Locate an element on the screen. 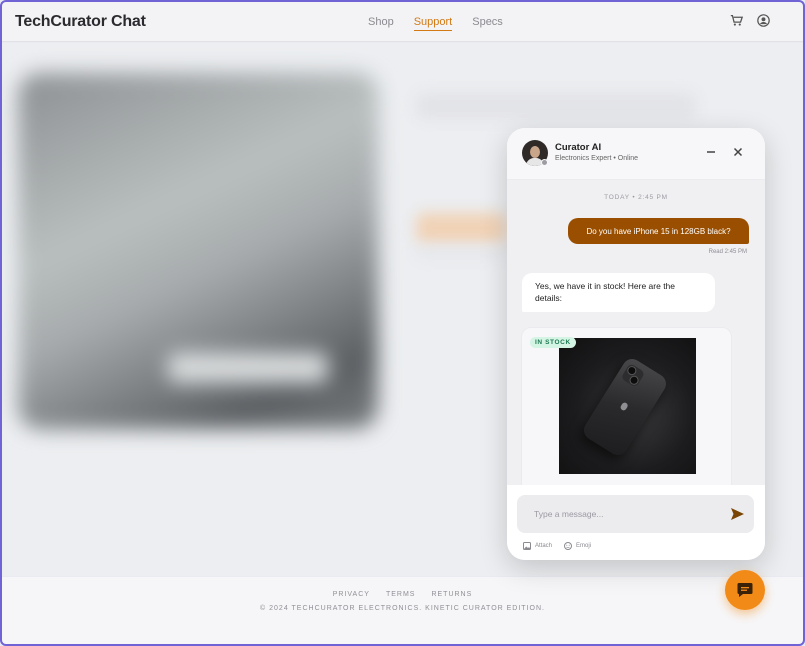 The height and width of the screenshot is (646, 805). send-icon is located at coordinates (737, 514).